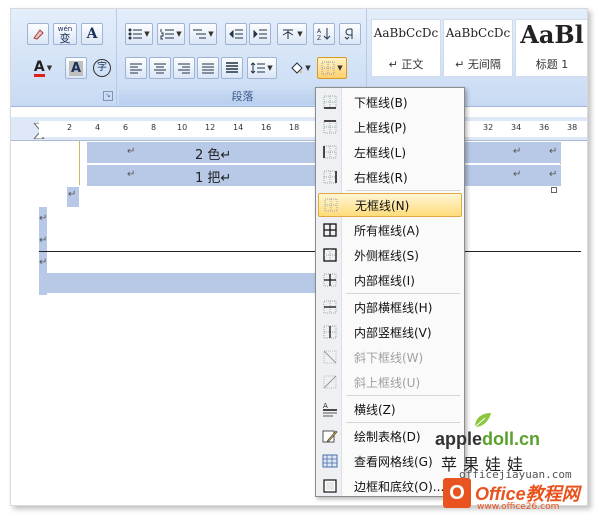  What do you see at coordinates (330, 255) in the screenshot?
I see `outside-borders-icon` at bounding box center [330, 255].